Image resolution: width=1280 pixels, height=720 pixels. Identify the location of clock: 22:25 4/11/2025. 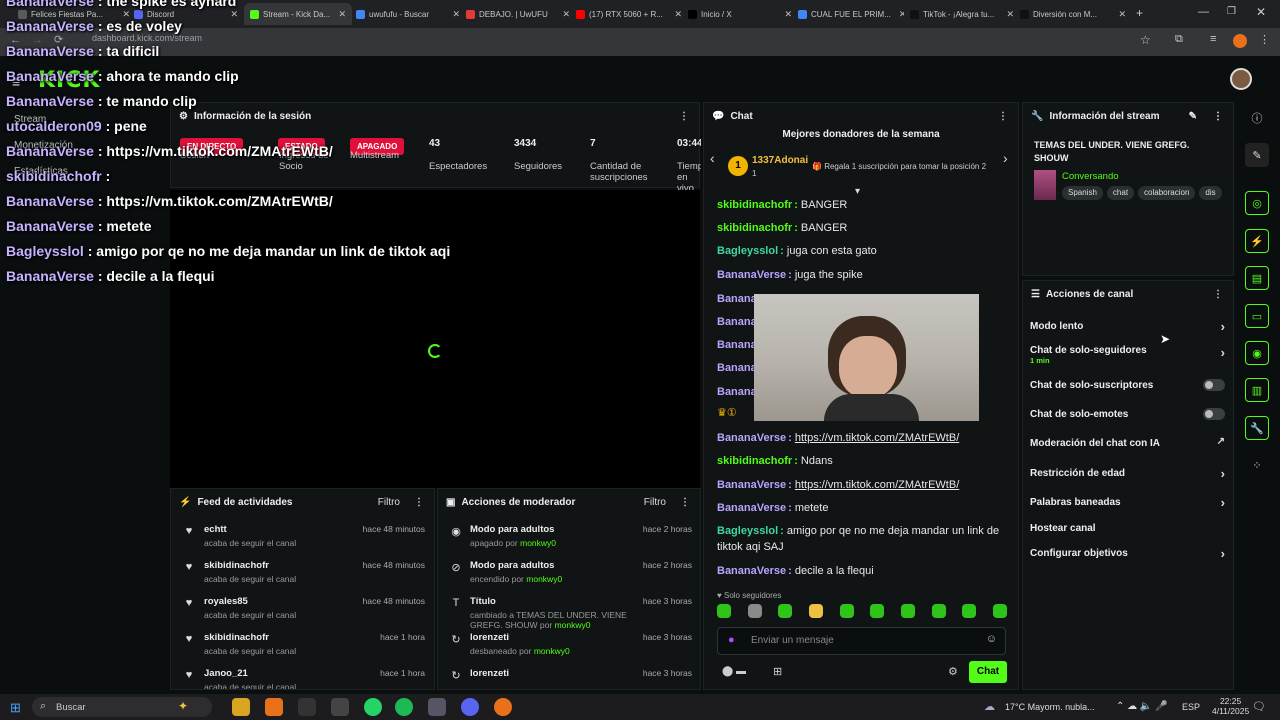
(1230, 706).